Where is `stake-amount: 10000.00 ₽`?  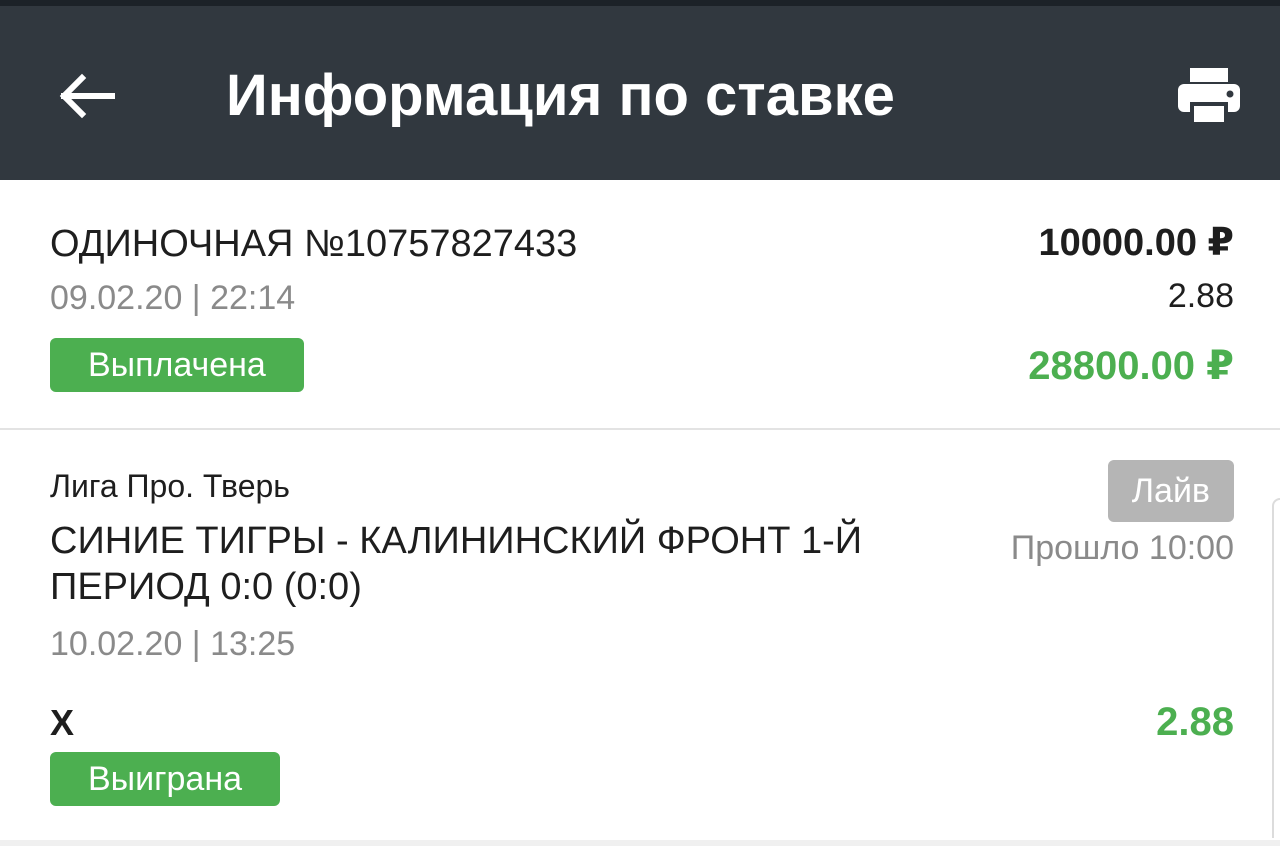 stake-amount: 10000.00 ₽ is located at coordinates (1136, 243).